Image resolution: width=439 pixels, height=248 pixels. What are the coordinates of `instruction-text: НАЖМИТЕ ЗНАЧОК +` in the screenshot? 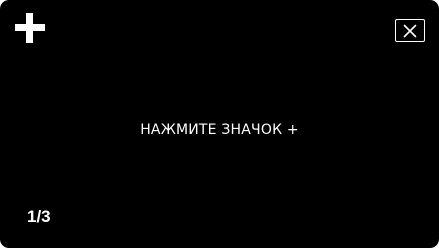 It's located at (219, 130).